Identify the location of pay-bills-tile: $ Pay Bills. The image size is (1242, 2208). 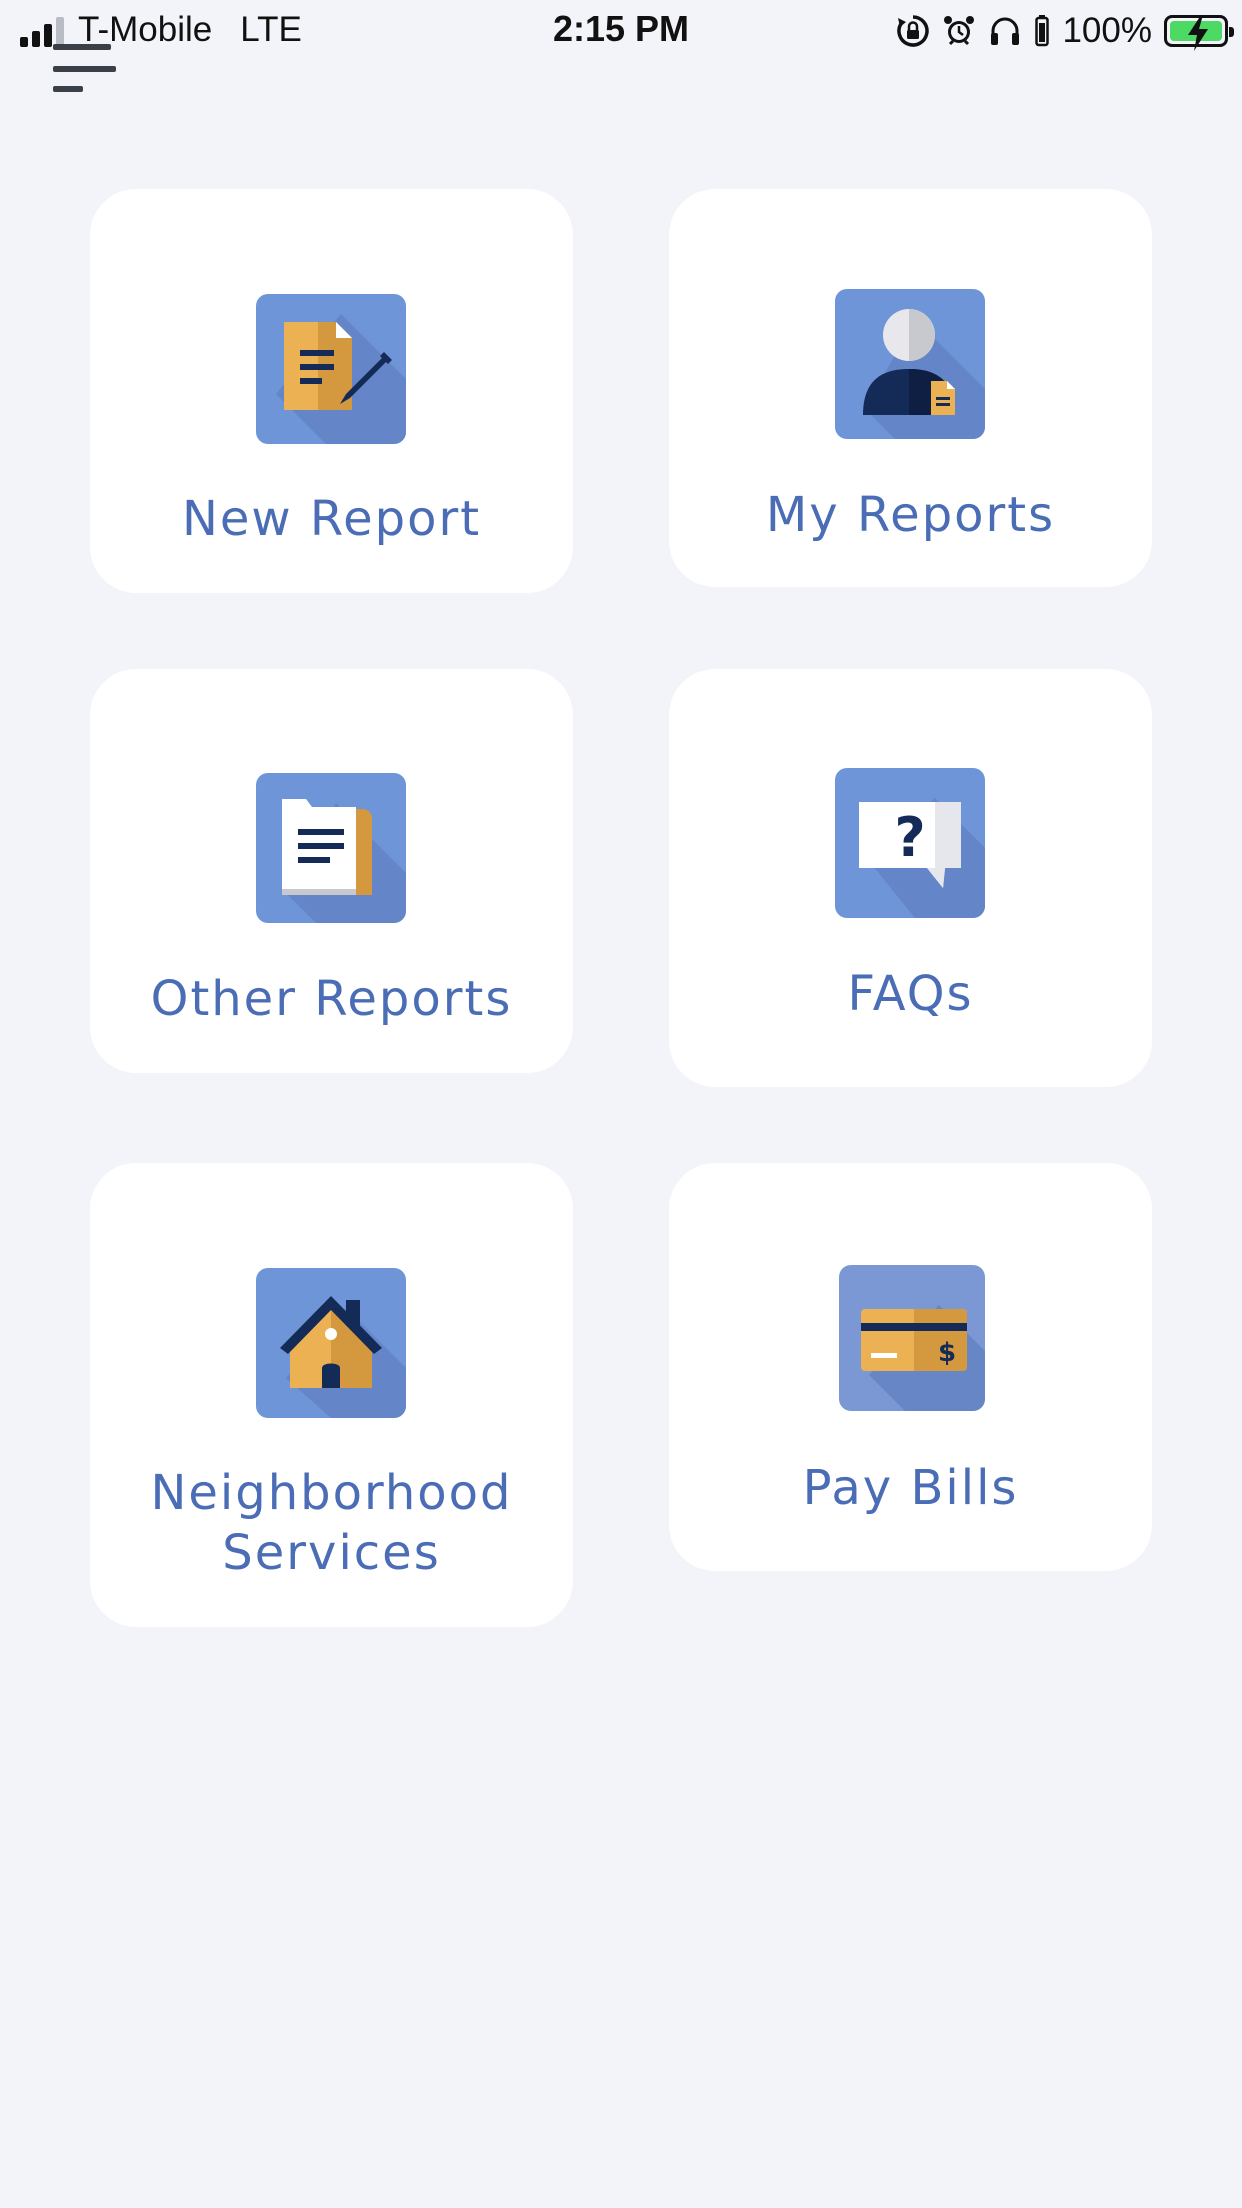
(910, 1367).